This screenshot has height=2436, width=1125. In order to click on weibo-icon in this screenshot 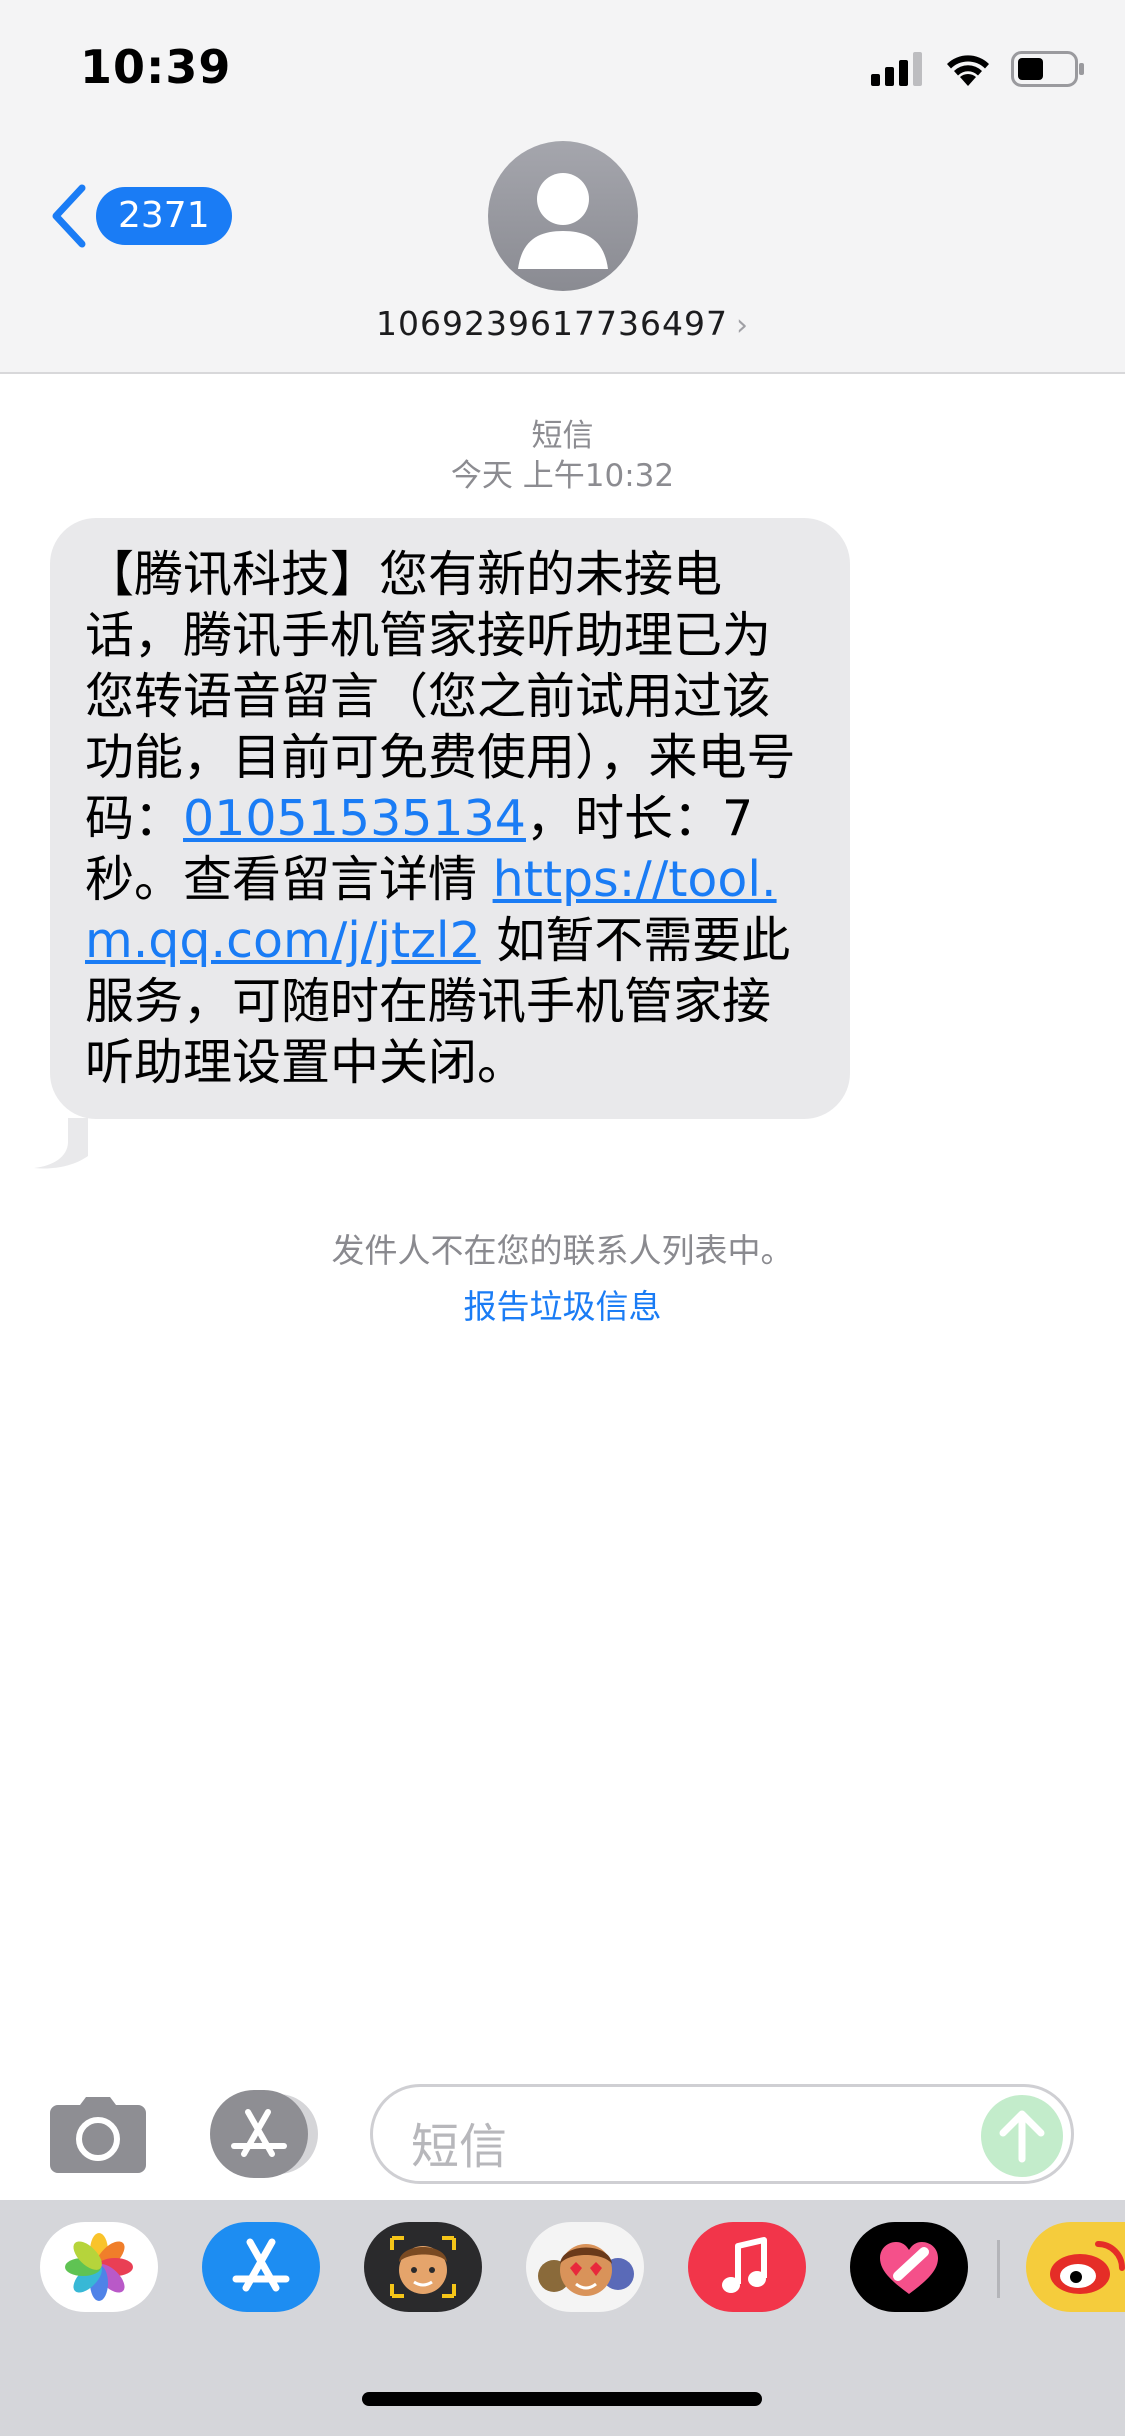, I will do `click(1075, 2267)`.